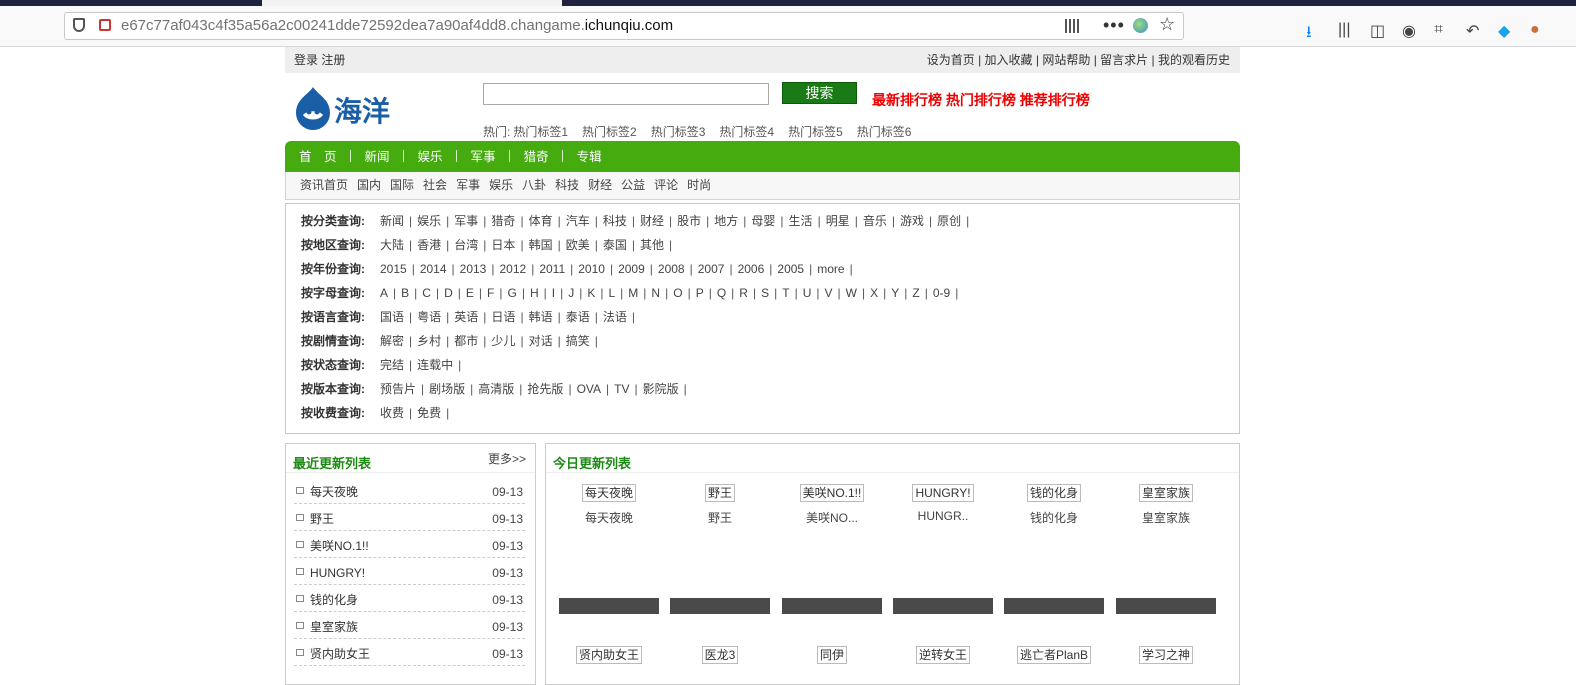  What do you see at coordinates (807, 293) in the screenshot?
I see `filter-option: U` at bounding box center [807, 293].